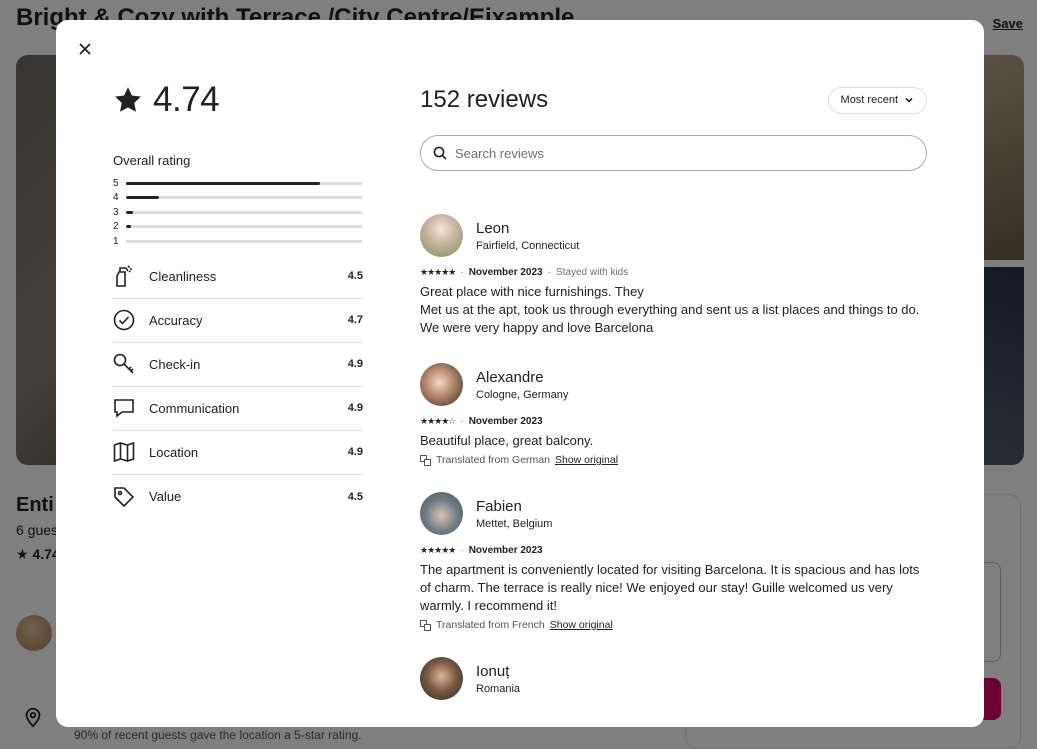  I want to click on review-meta: ★★★★☆ · November 2023, so click(673, 421).